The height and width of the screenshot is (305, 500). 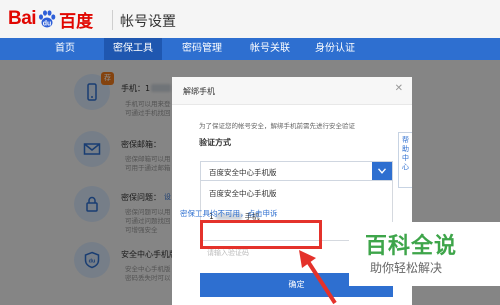 What do you see at coordinates (243, 172) in the screenshot?
I see `select-value: 百度安全中心手机版` at bounding box center [243, 172].